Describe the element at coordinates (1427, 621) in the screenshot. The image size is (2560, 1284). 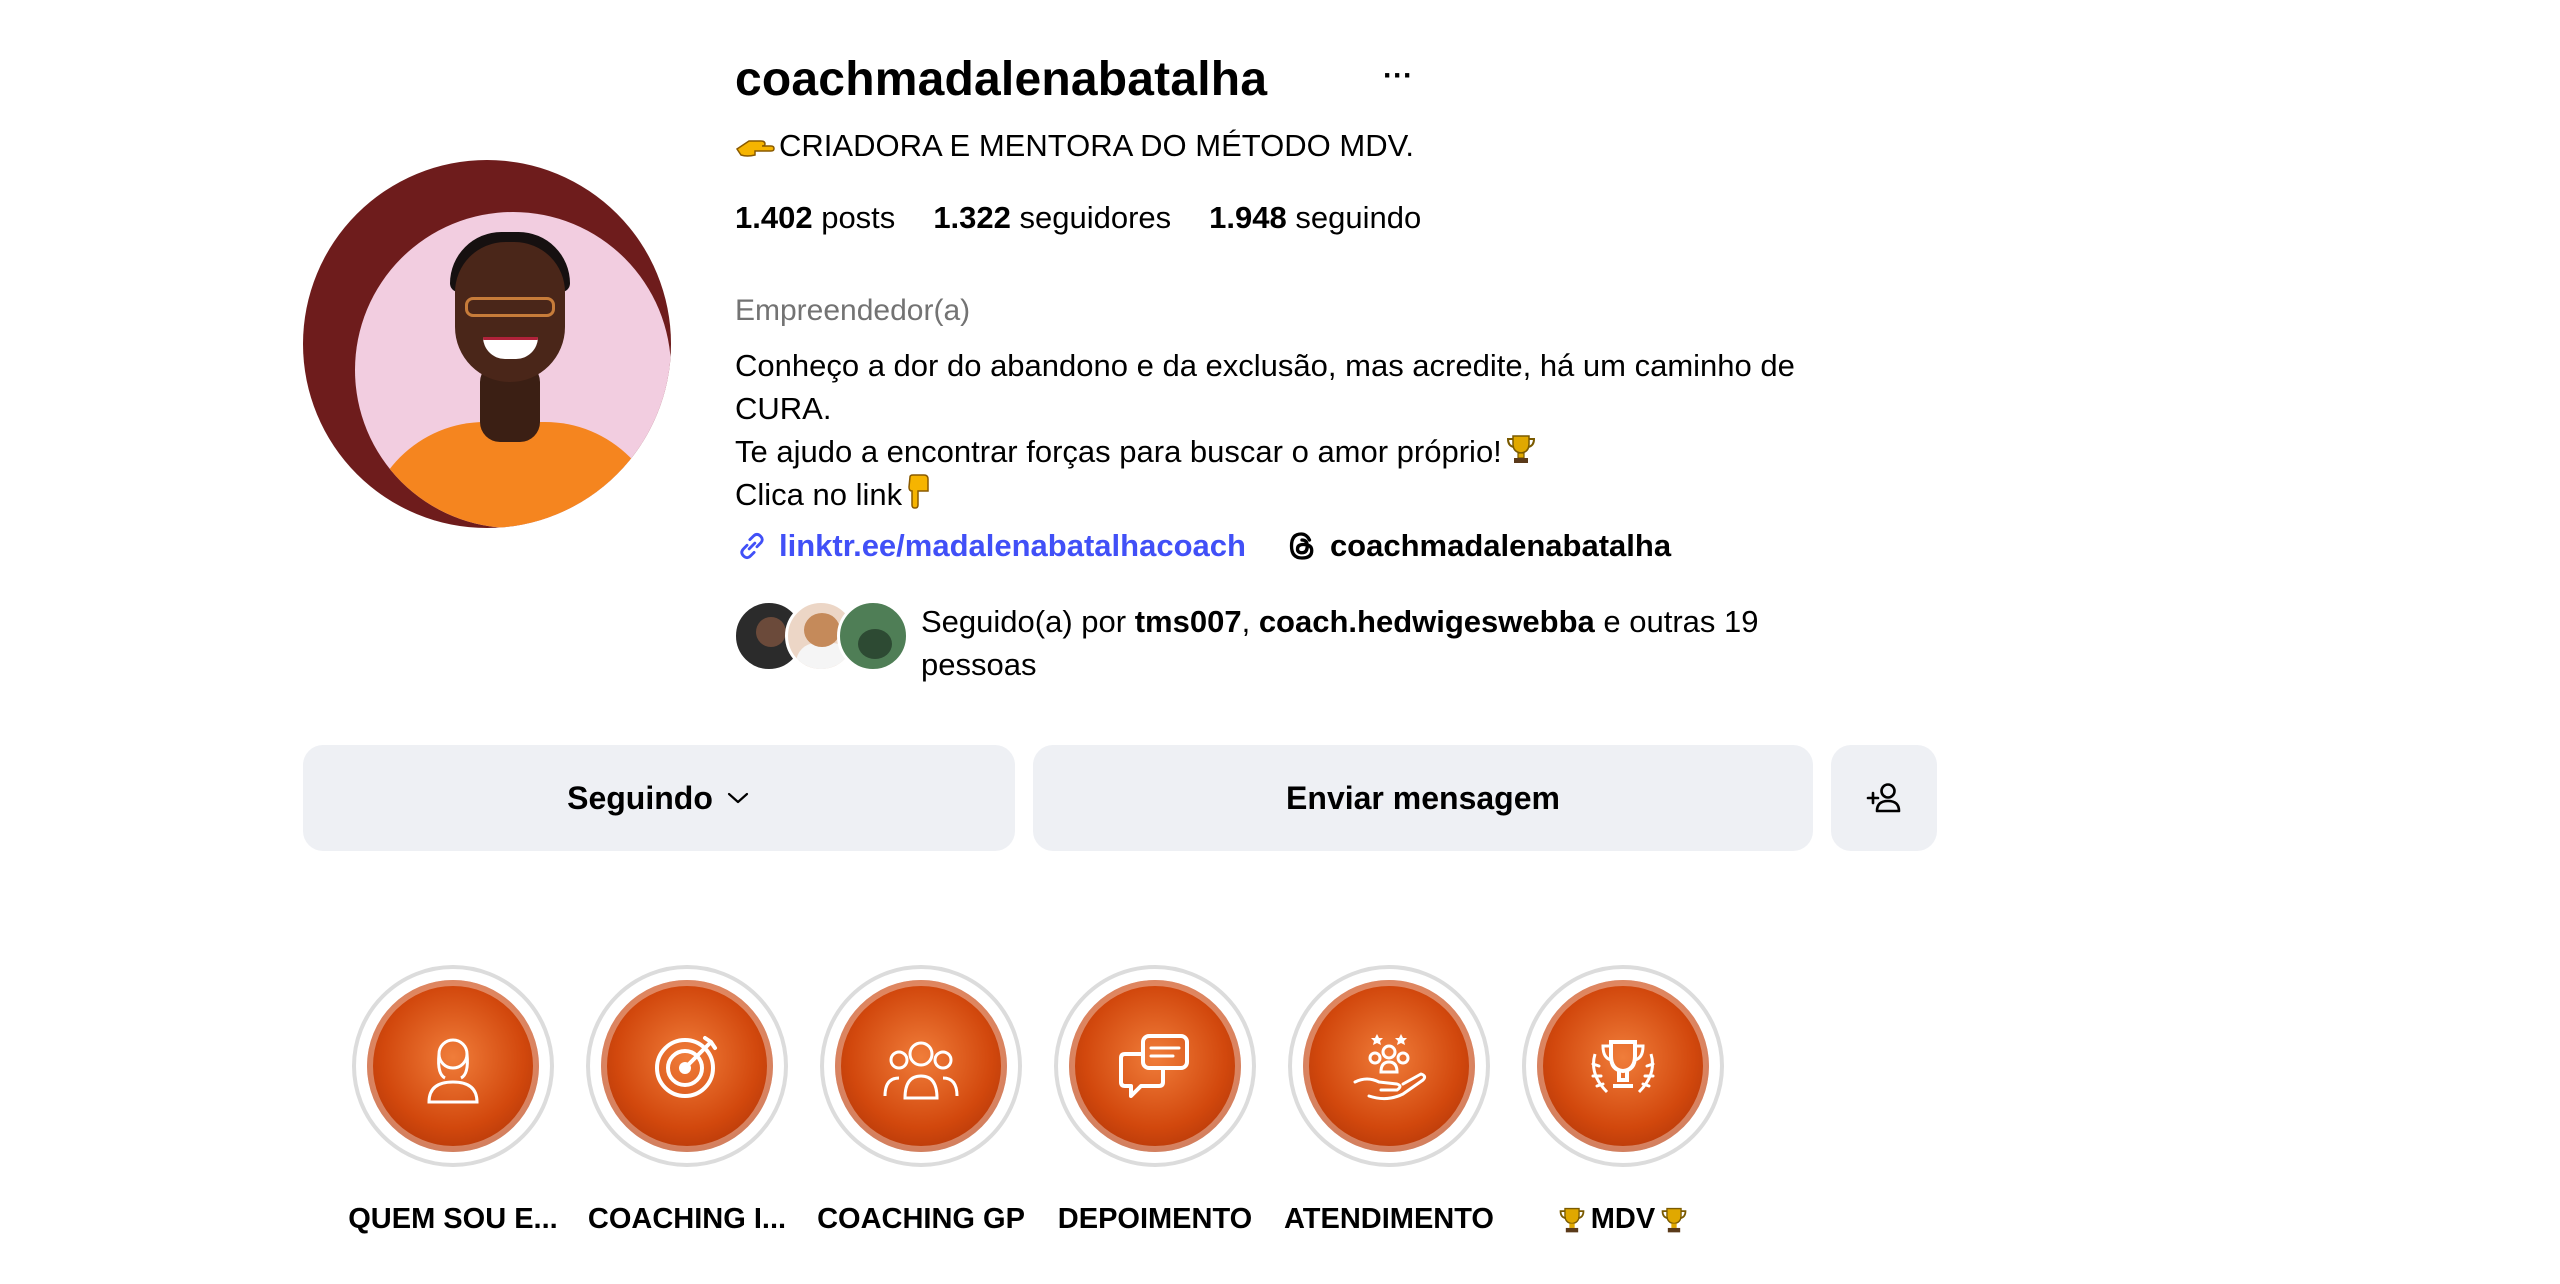
I see `follower-name: coach.hedwigeswebba` at that location.